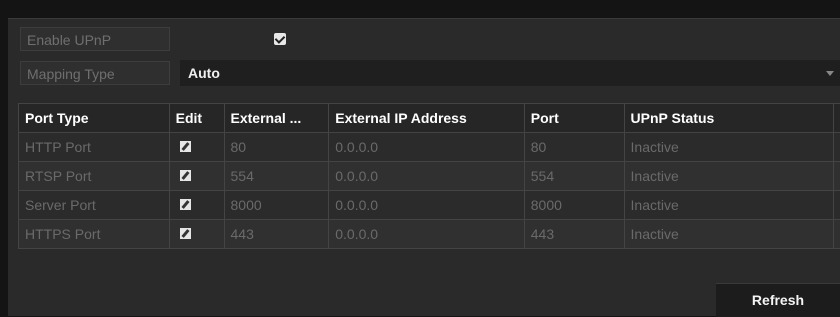  What do you see at coordinates (574, 176) in the screenshot?
I see `cell-port: 554` at bounding box center [574, 176].